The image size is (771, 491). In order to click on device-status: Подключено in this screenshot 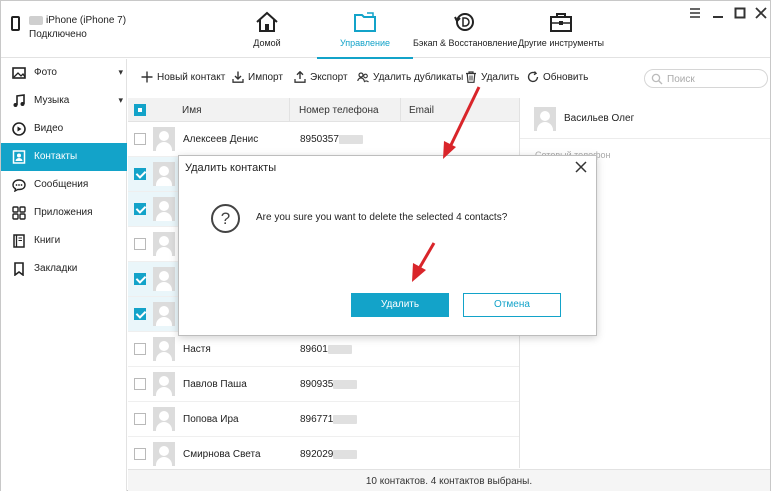, I will do `click(58, 34)`.